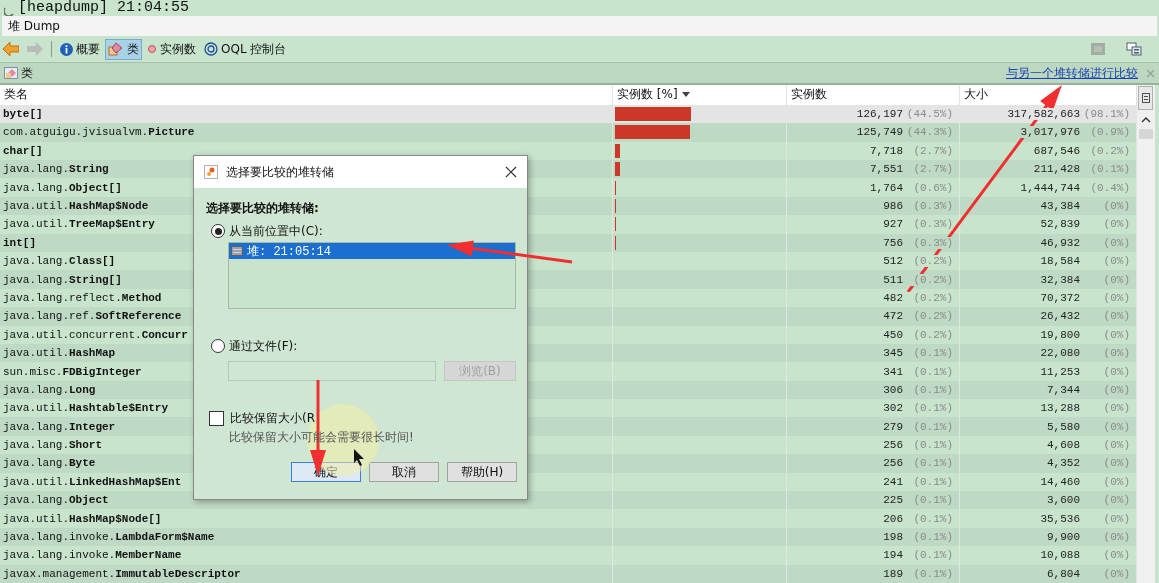  What do you see at coordinates (1060, 297) in the screenshot?
I see `size-value: 70,372` at bounding box center [1060, 297].